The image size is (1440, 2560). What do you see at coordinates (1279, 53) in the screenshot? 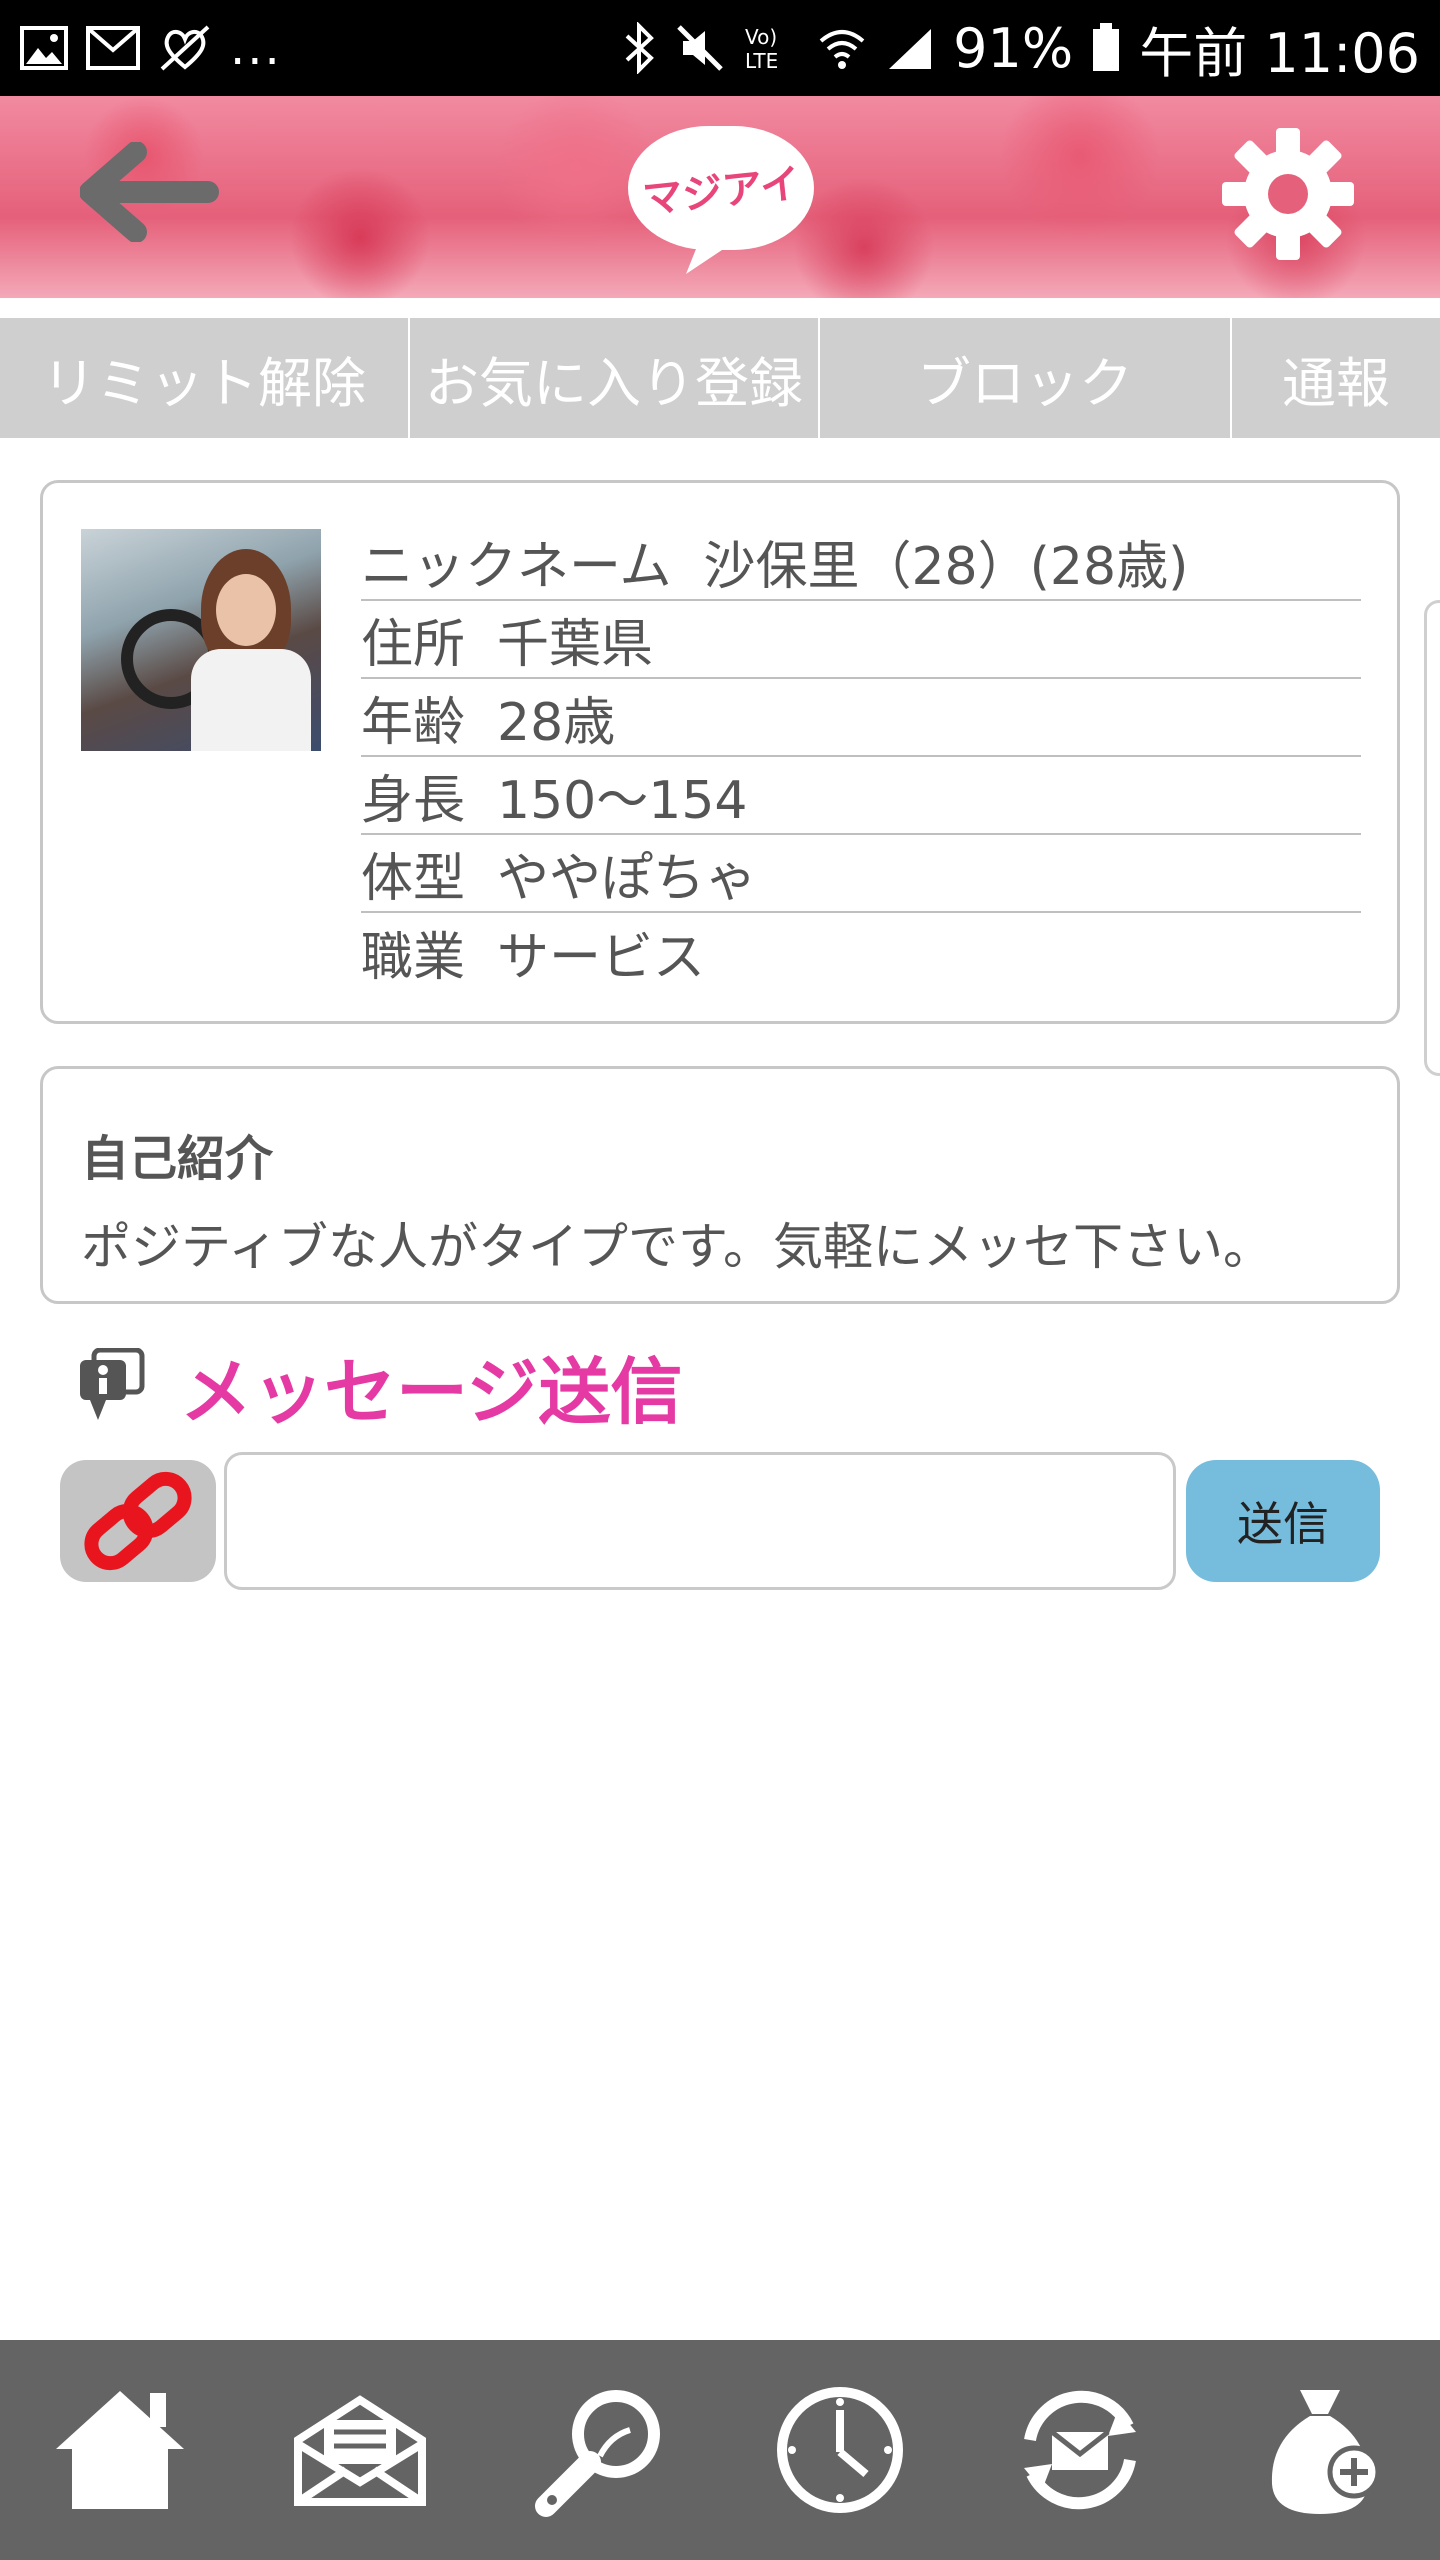
I see `clock-time: 午前 11:06` at bounding box center [1279, 53].